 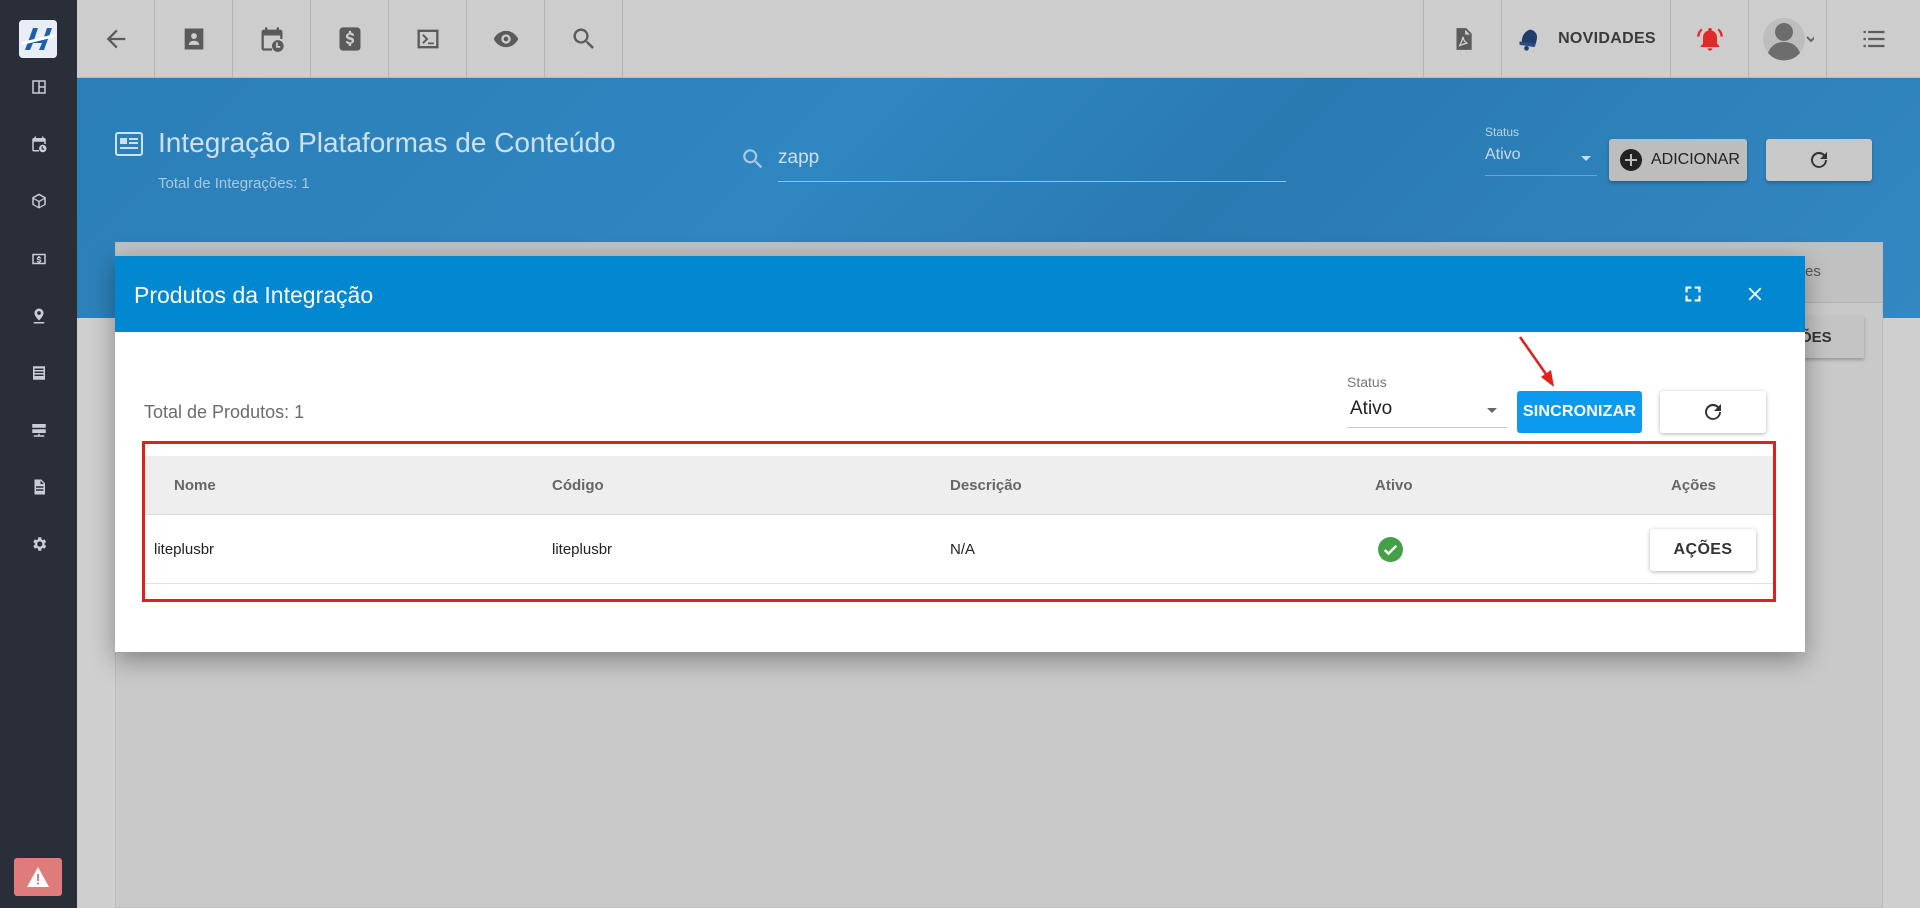 What do you see at coordinates (582, 549) in the screenshot?
I see `cell-codigo: liteplusbr` at bounding box center [582, 549].